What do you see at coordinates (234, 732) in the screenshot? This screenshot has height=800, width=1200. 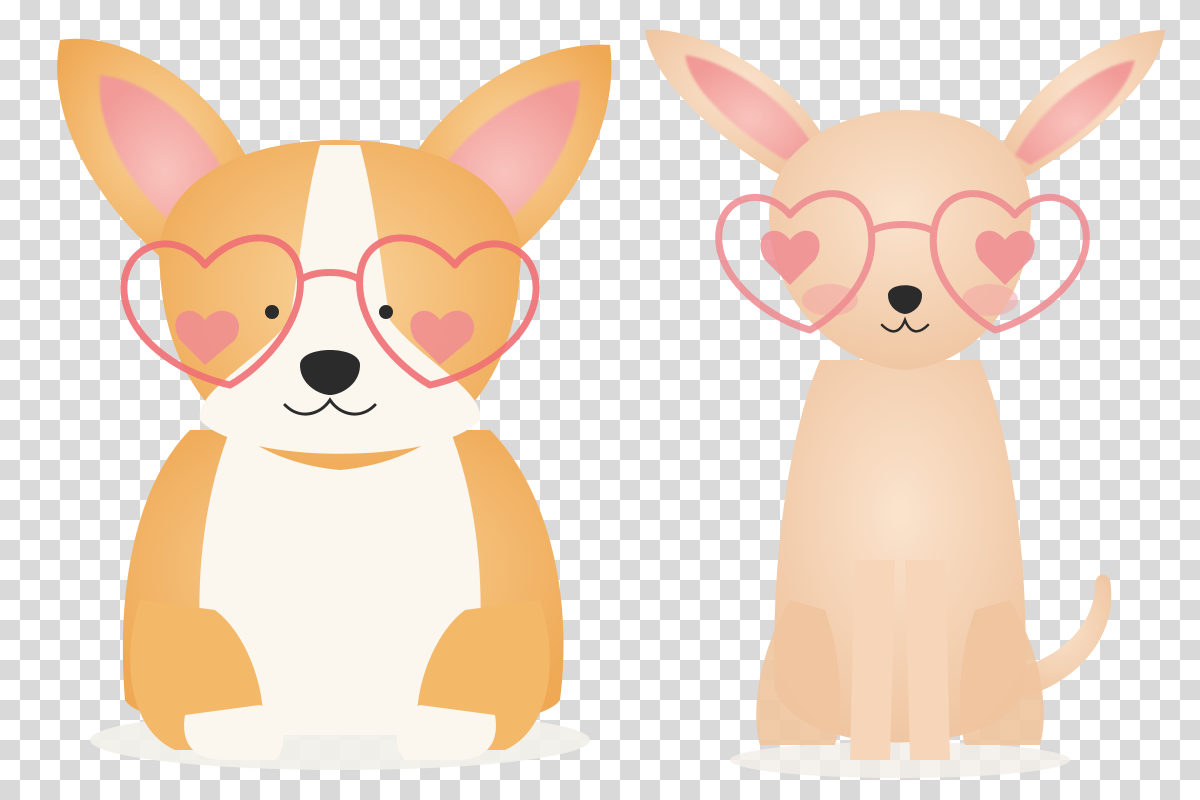 I see `corgi-left-paw-tip` at bounding box center [234, 732].